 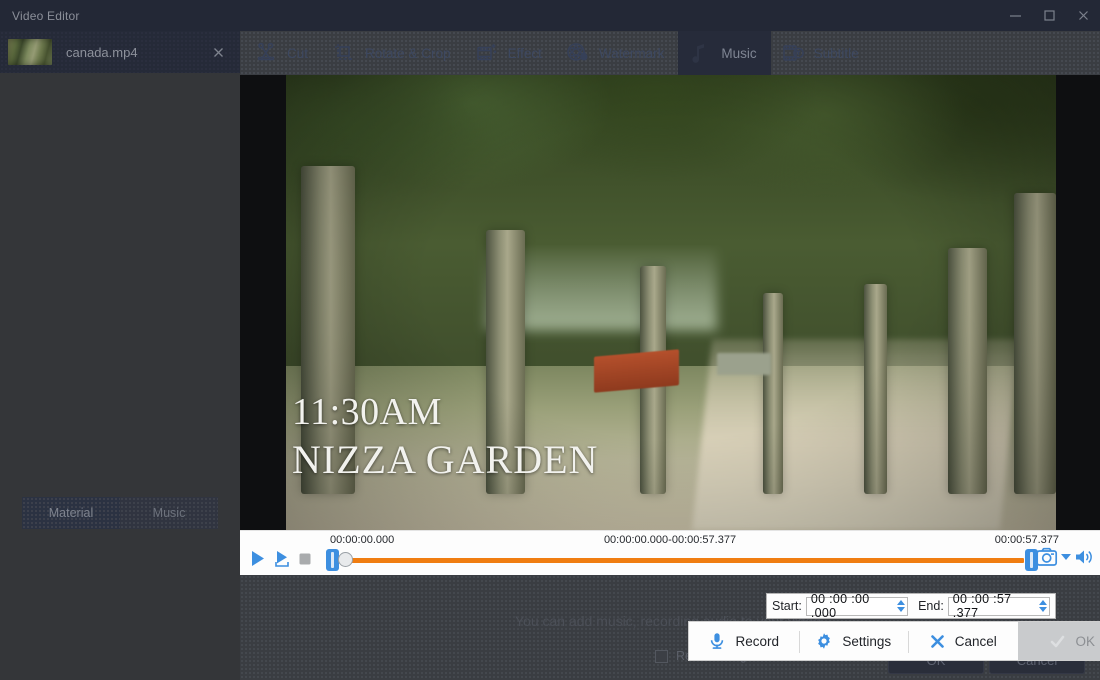 I want to click on overlay-line-1: 11:30AM, so click(x=367, y=412).